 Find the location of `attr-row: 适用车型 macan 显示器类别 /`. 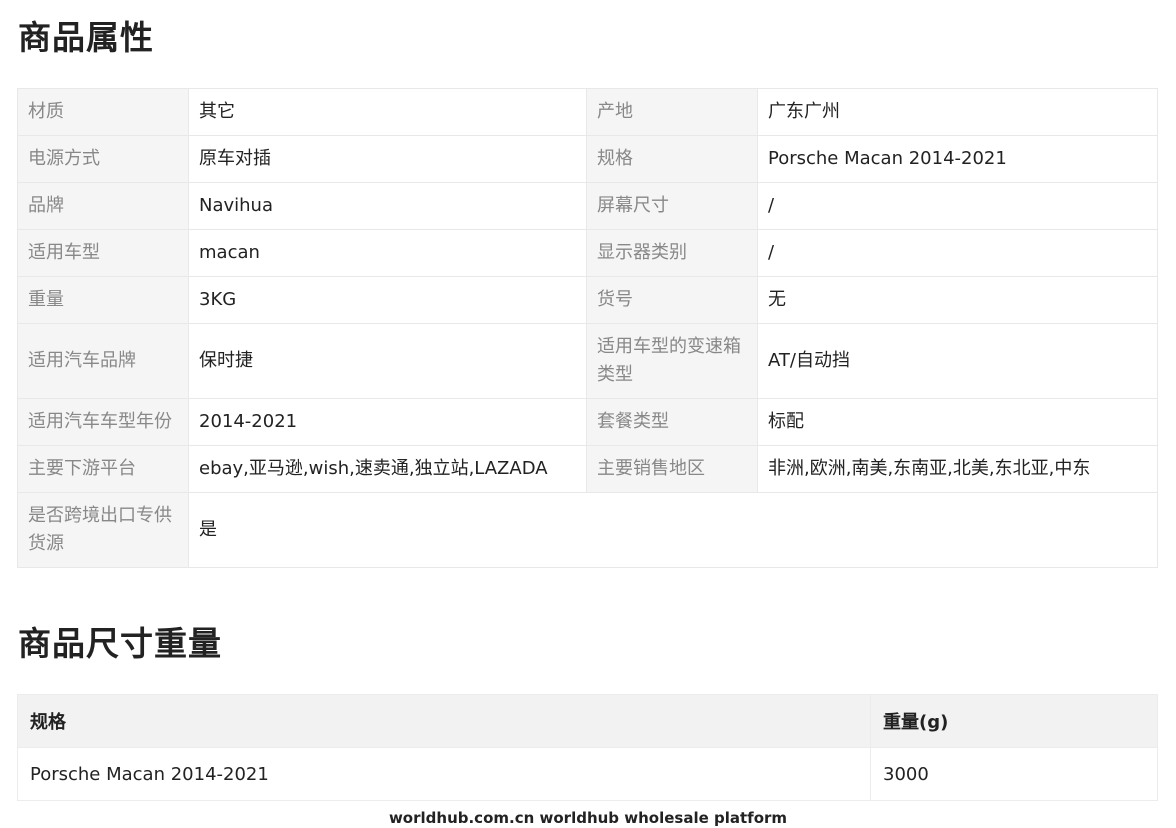

attr-row: 适用车型 macan 显示器类别 / is located at coordinates (587, 253).